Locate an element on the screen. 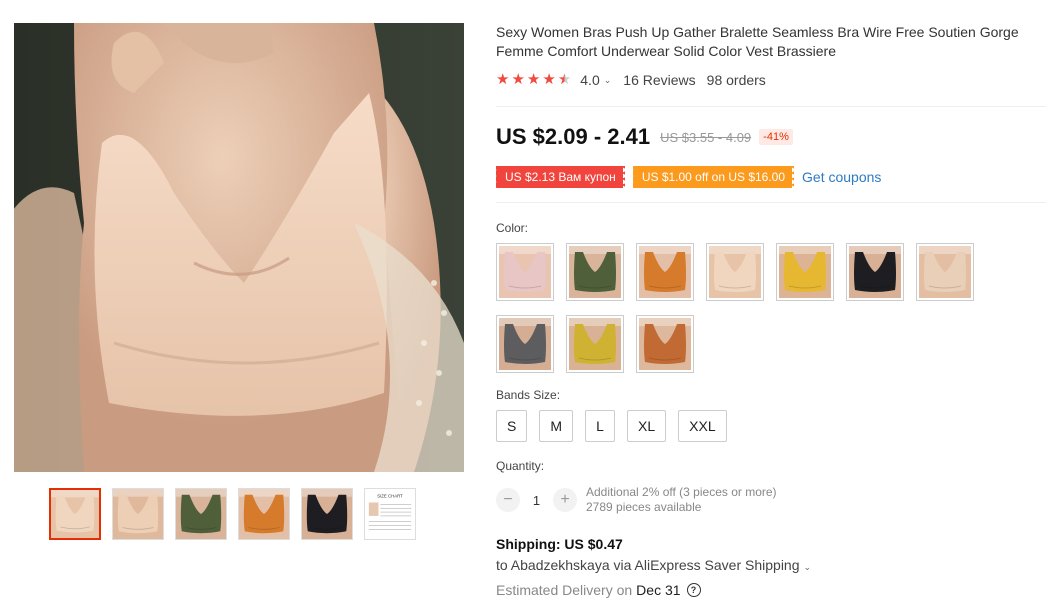 This screenshot has width=1058, height=603. color-swatch-mustard is located at coordinates (595, 344).